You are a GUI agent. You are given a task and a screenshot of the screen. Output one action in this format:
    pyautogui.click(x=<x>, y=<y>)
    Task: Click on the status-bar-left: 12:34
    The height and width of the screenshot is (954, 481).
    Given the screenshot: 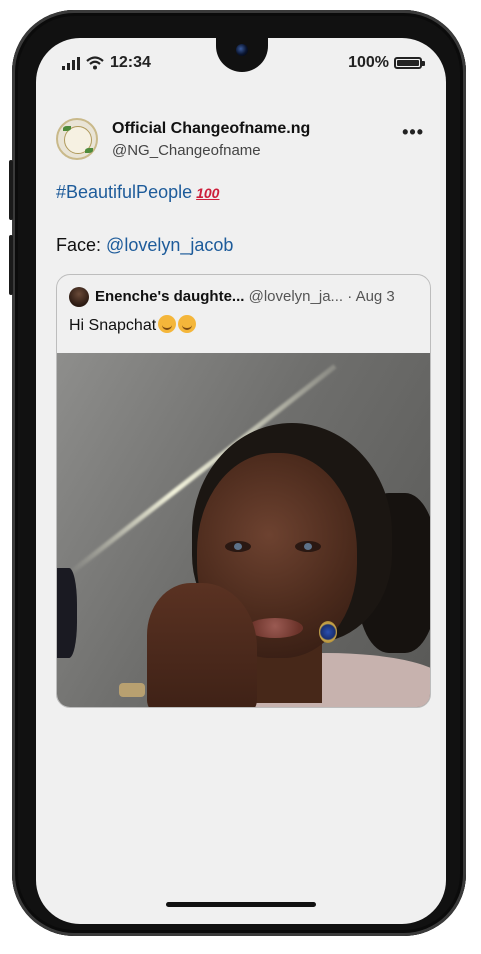 What is the action you would take?
    pyautogui.click(x=106, y=63)
    